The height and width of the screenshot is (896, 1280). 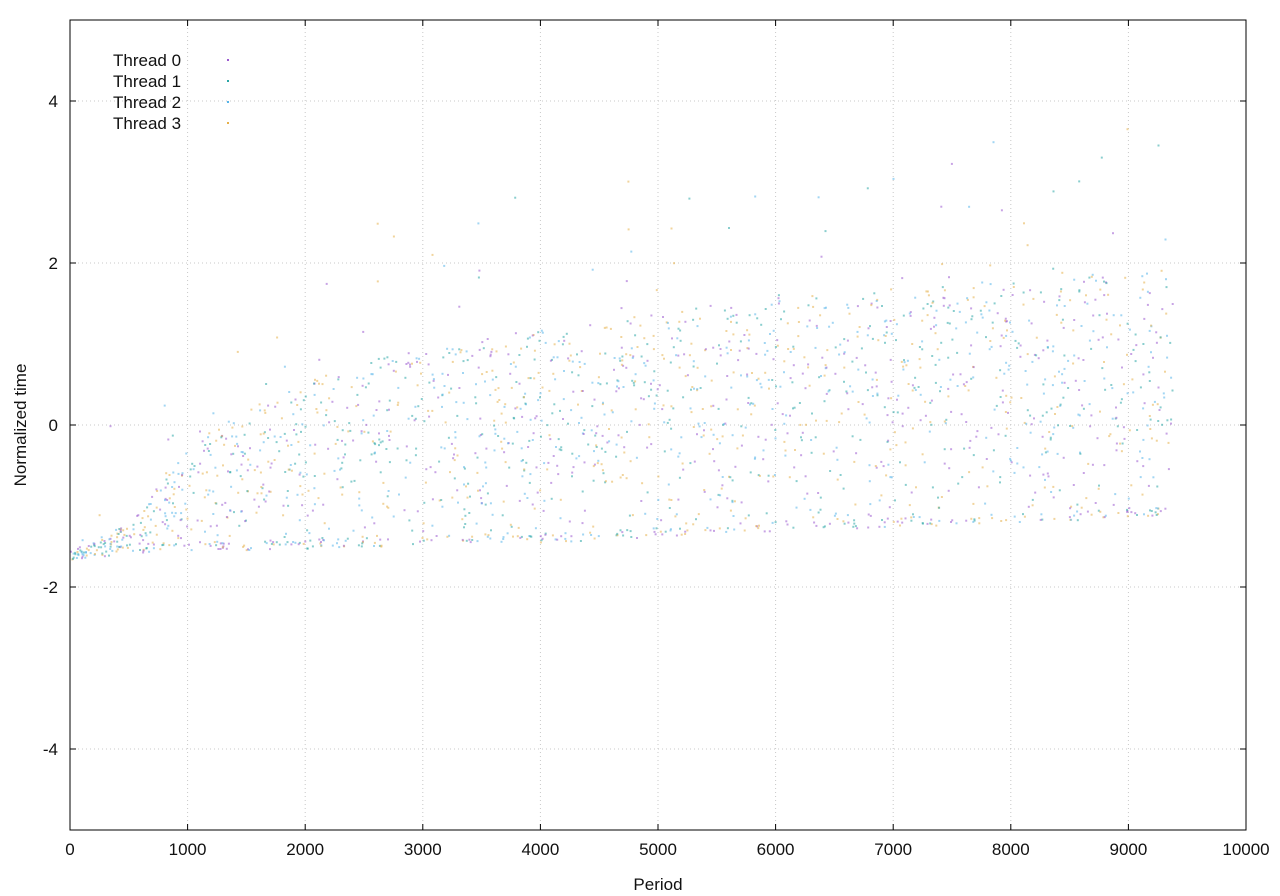 I want to click on x-tick-label: 7000, so click(x=893, y=849).